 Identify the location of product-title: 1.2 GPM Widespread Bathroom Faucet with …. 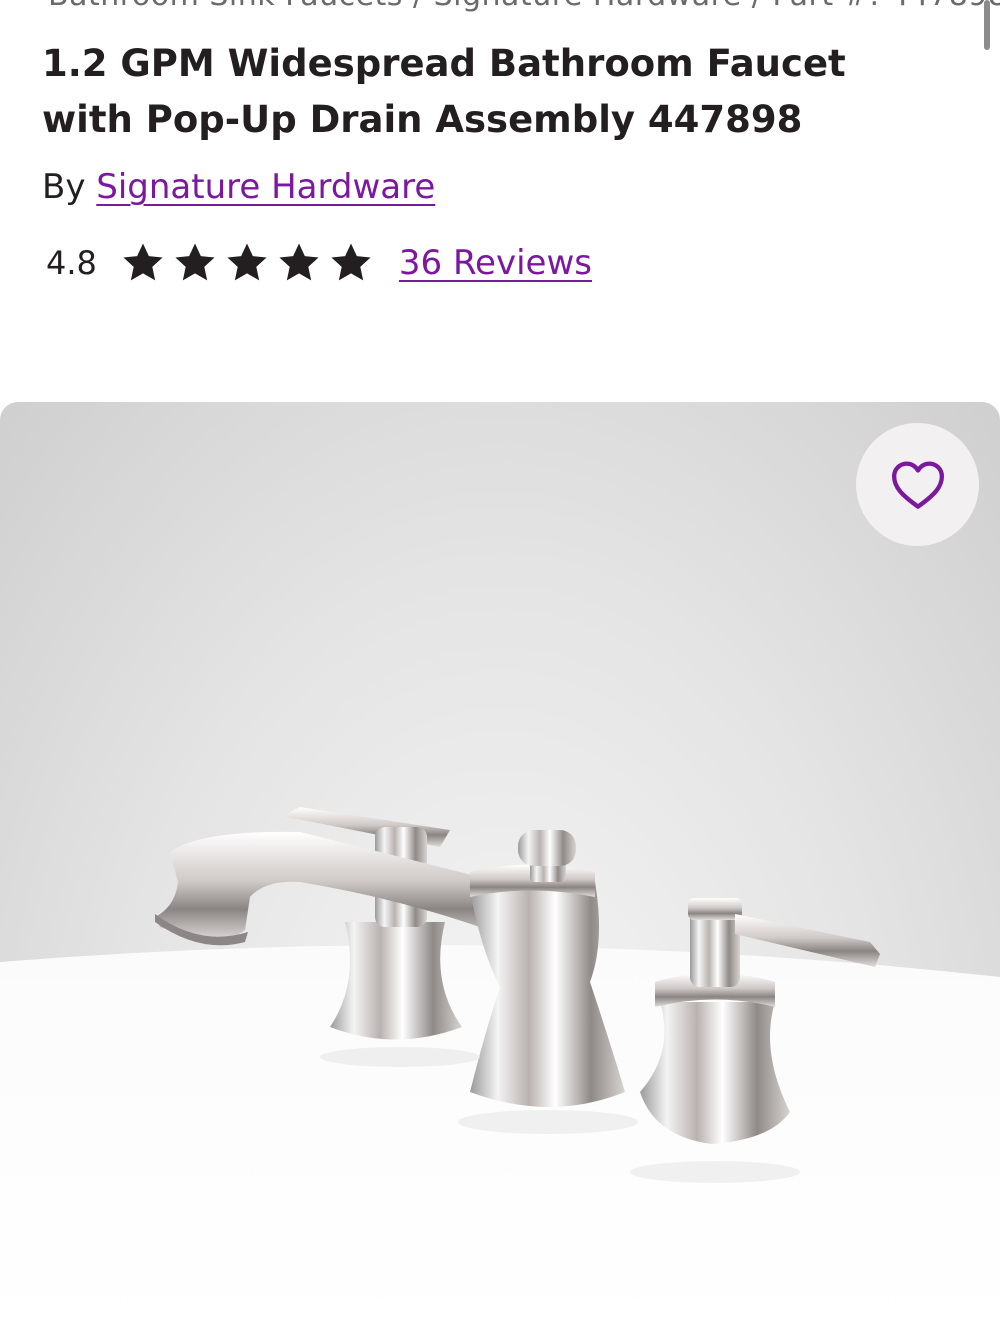
(444, 91).